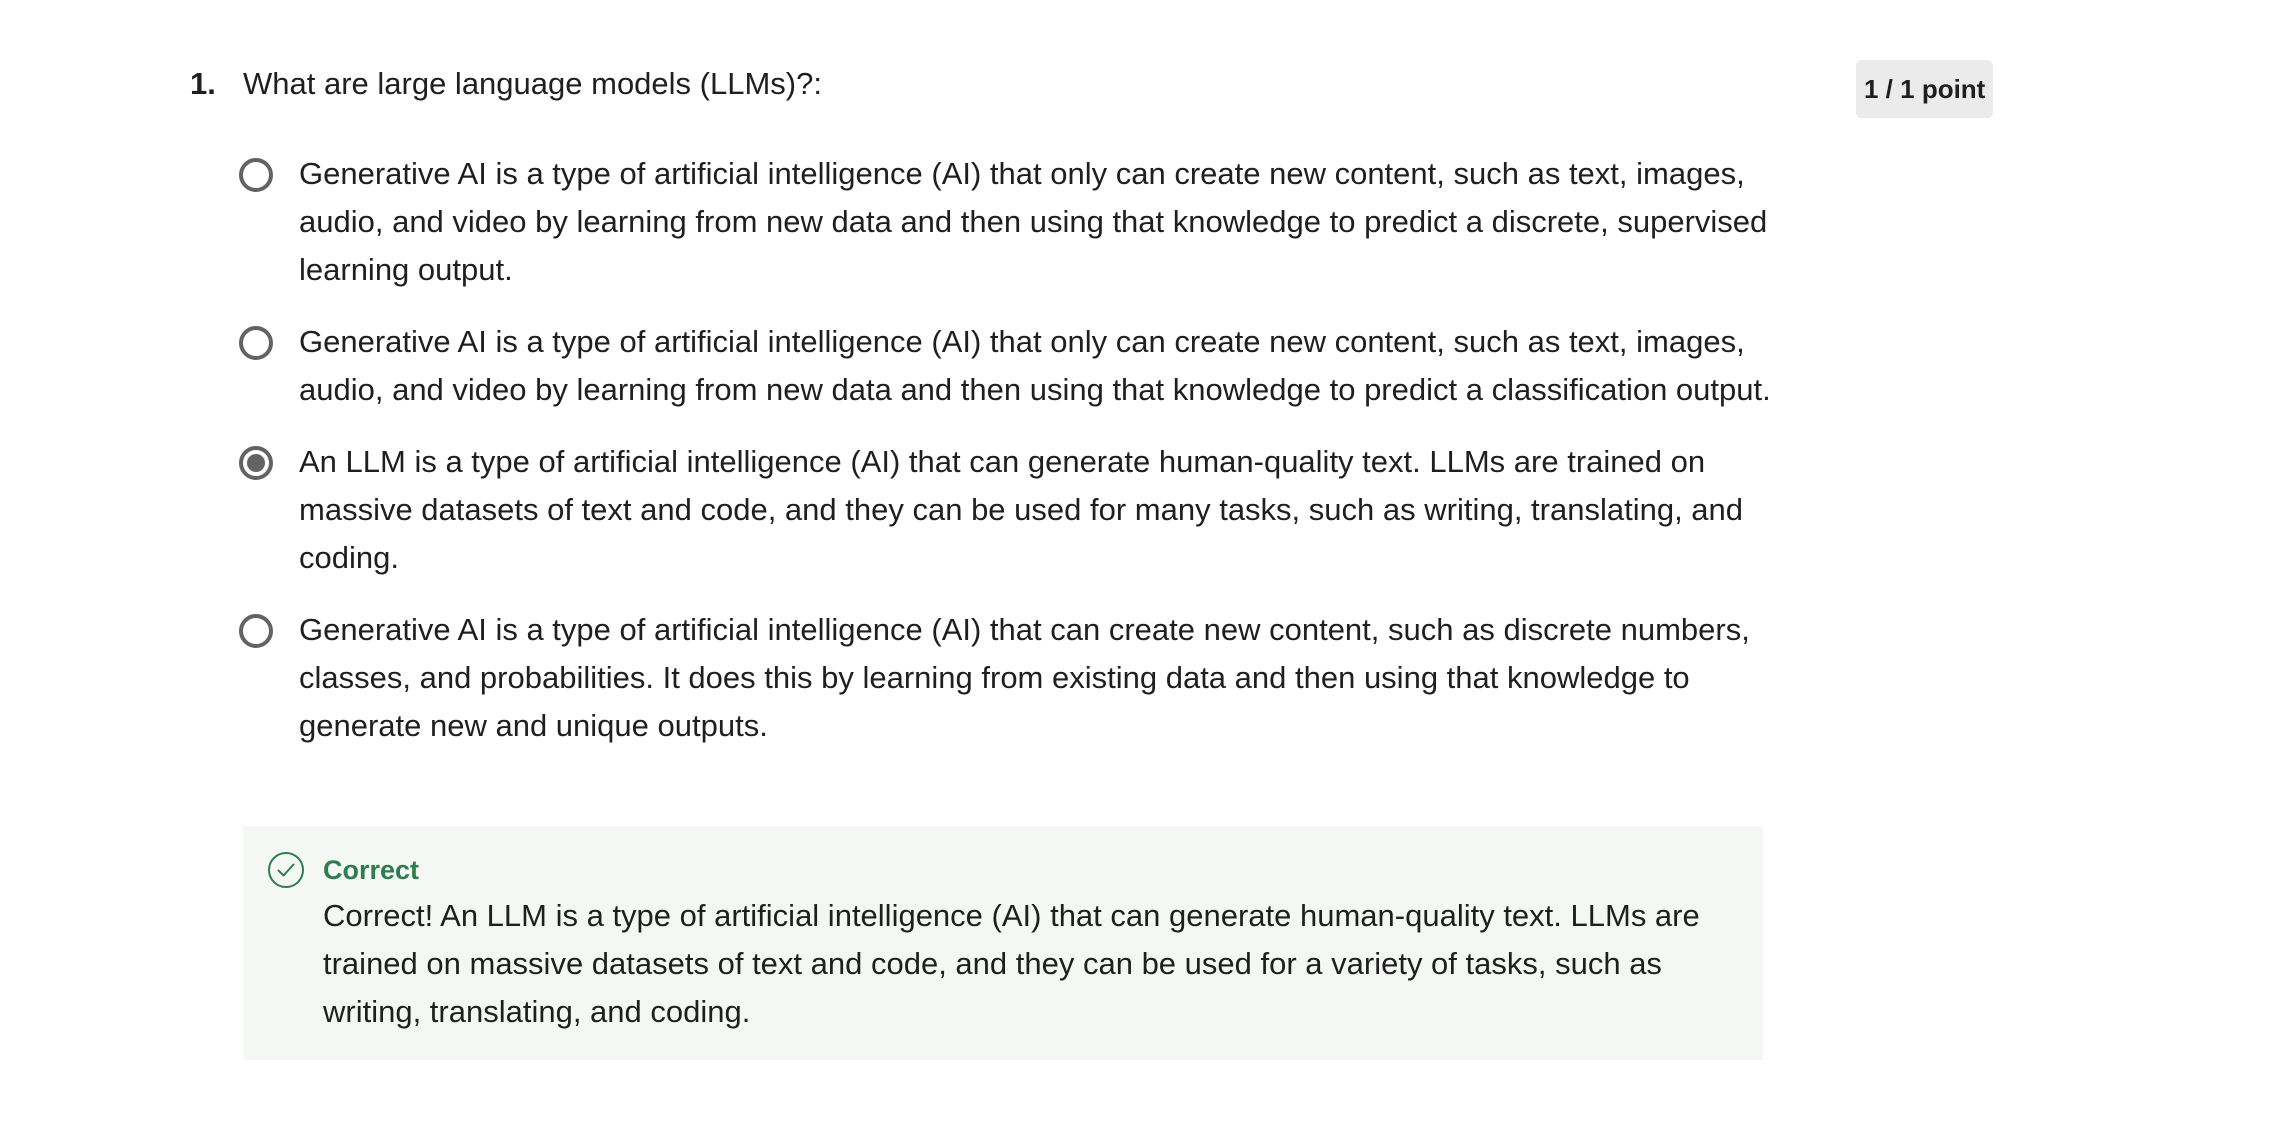 Image resolution: width=2278 pixels, height=1128 pixels. Describe the element at coordinates (371, 869) in the screenshot. I see `feedback-status: Correct` at that location.